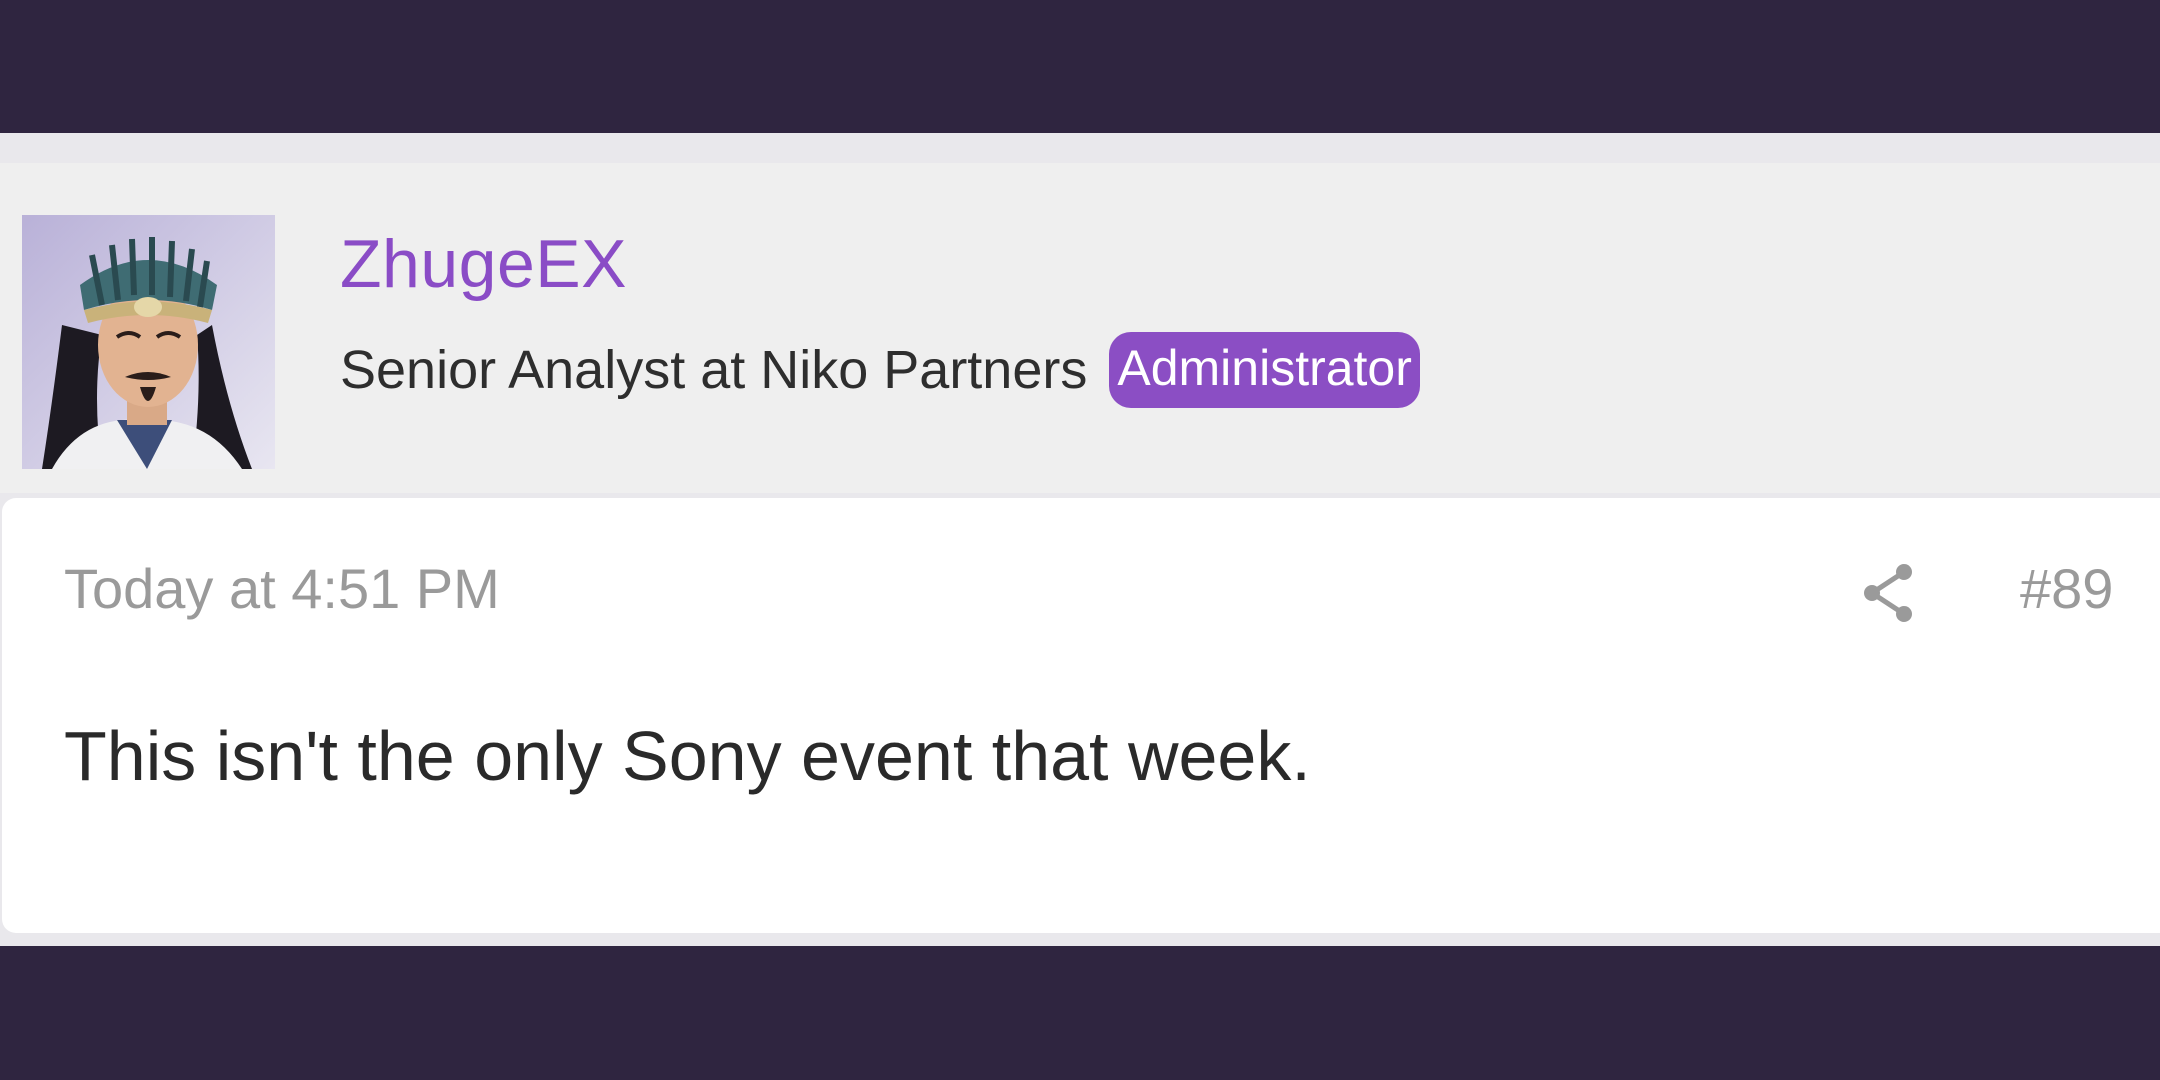  Describe the element at coordinates (483, 264) in the screenshot. I see `author-username: ZhugeEX` at that location.